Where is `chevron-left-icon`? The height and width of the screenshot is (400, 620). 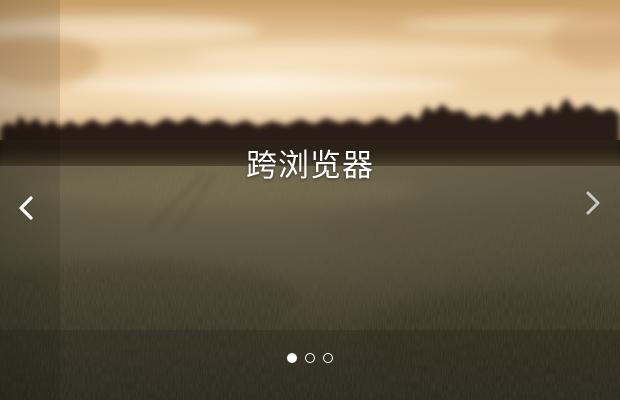 chevron-left-icon is located at coordinates (26, 208).